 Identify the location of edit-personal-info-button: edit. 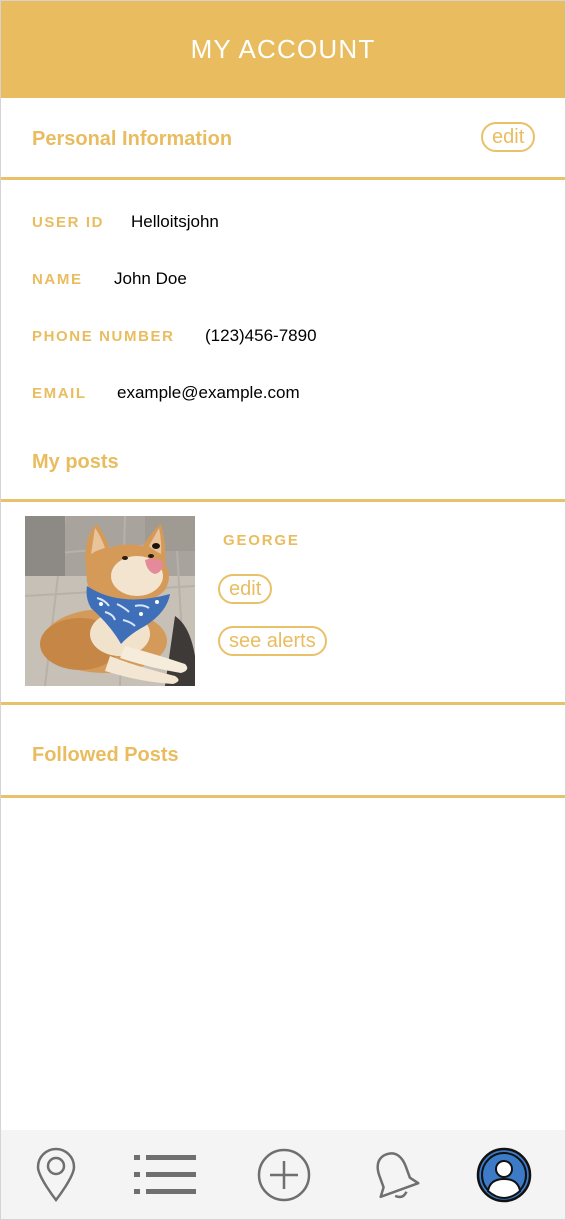
(508, 137).